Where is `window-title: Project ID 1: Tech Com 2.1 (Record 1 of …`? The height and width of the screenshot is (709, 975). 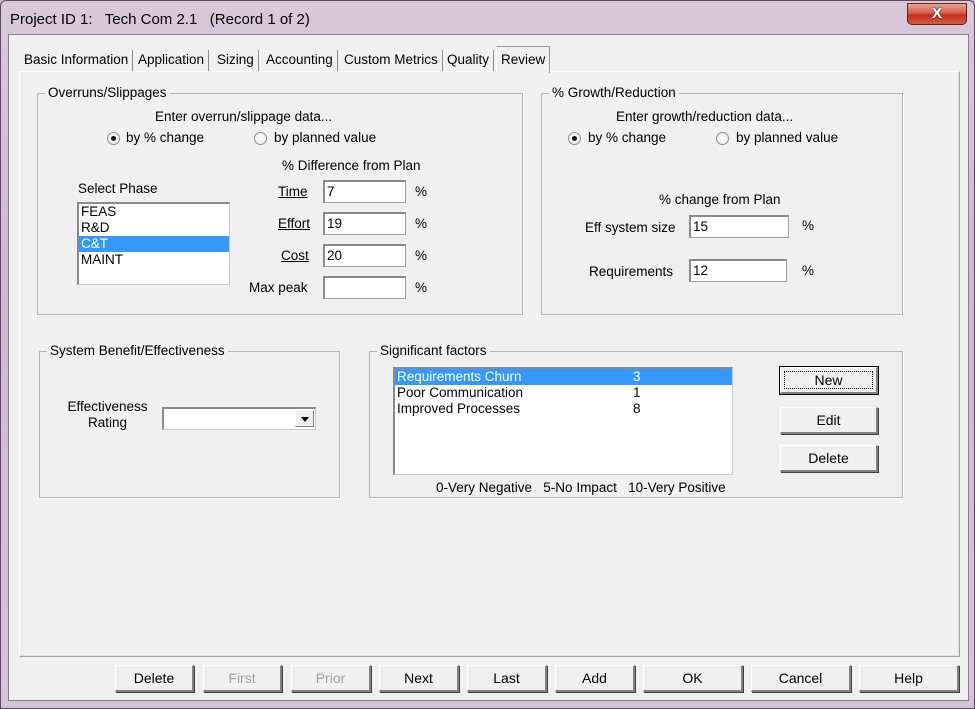
window-title: Project ID 1: Tech Com 2.1 (Record 1 of … is located at coordinates (160, 19).